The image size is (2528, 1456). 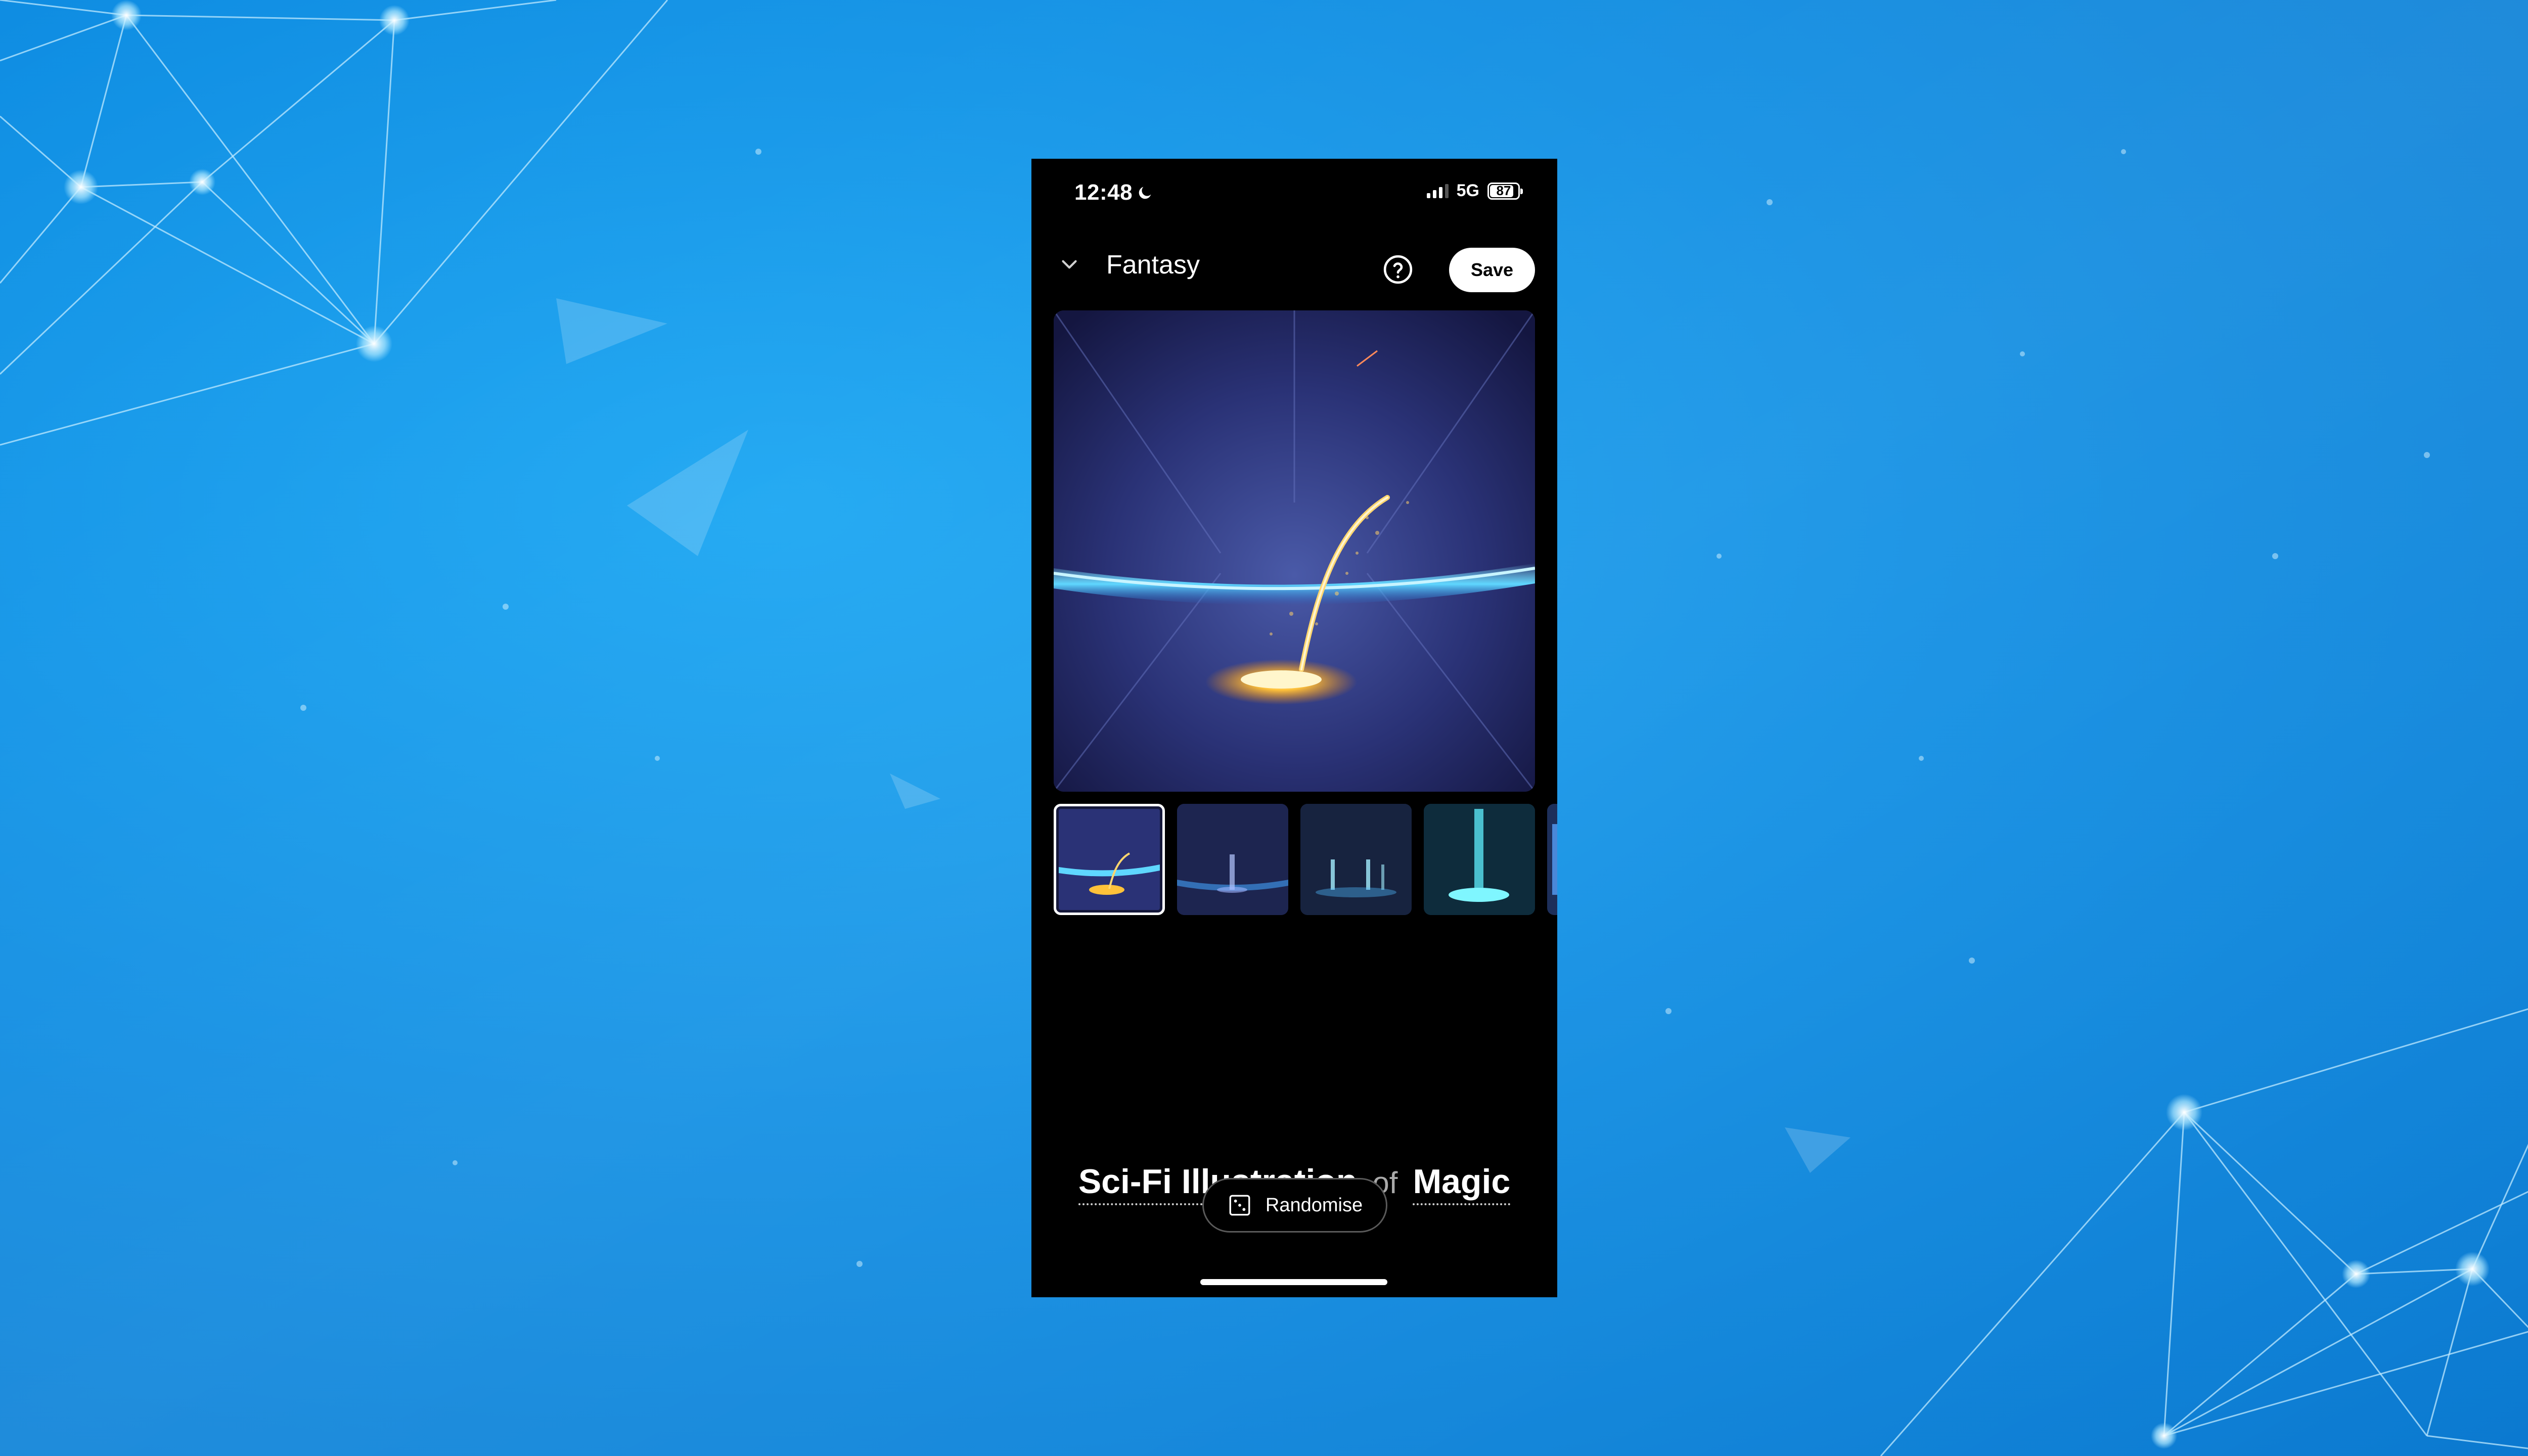 What do you see at coordinates (1240, 1205) in the screenshot?
I see `dice-icon` at bounding box center [1240, 1205].